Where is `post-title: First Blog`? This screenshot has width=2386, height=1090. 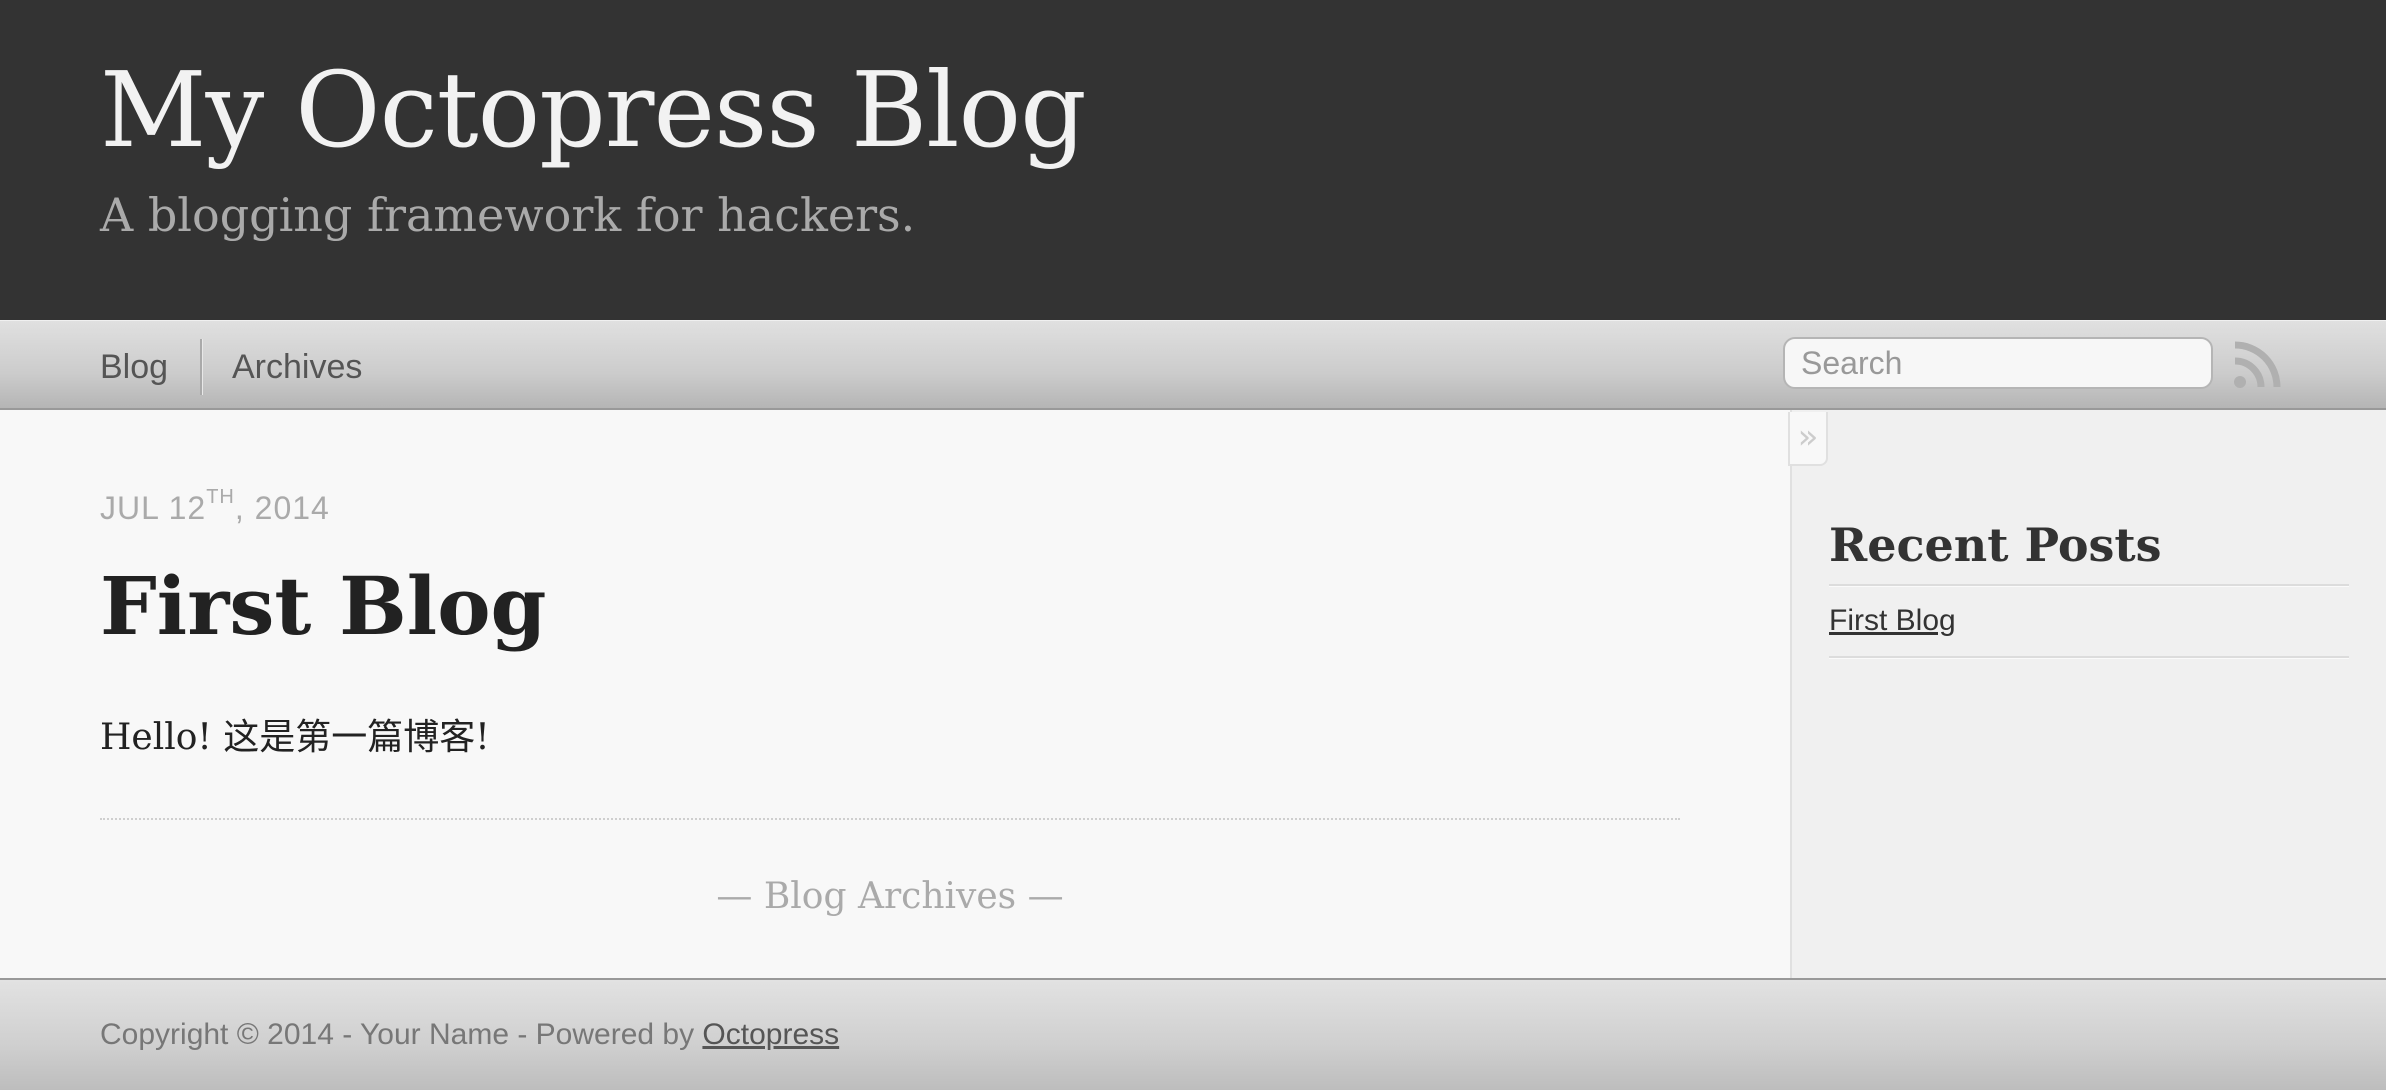 post-title: First Blog is located at coordinates (323, 606).